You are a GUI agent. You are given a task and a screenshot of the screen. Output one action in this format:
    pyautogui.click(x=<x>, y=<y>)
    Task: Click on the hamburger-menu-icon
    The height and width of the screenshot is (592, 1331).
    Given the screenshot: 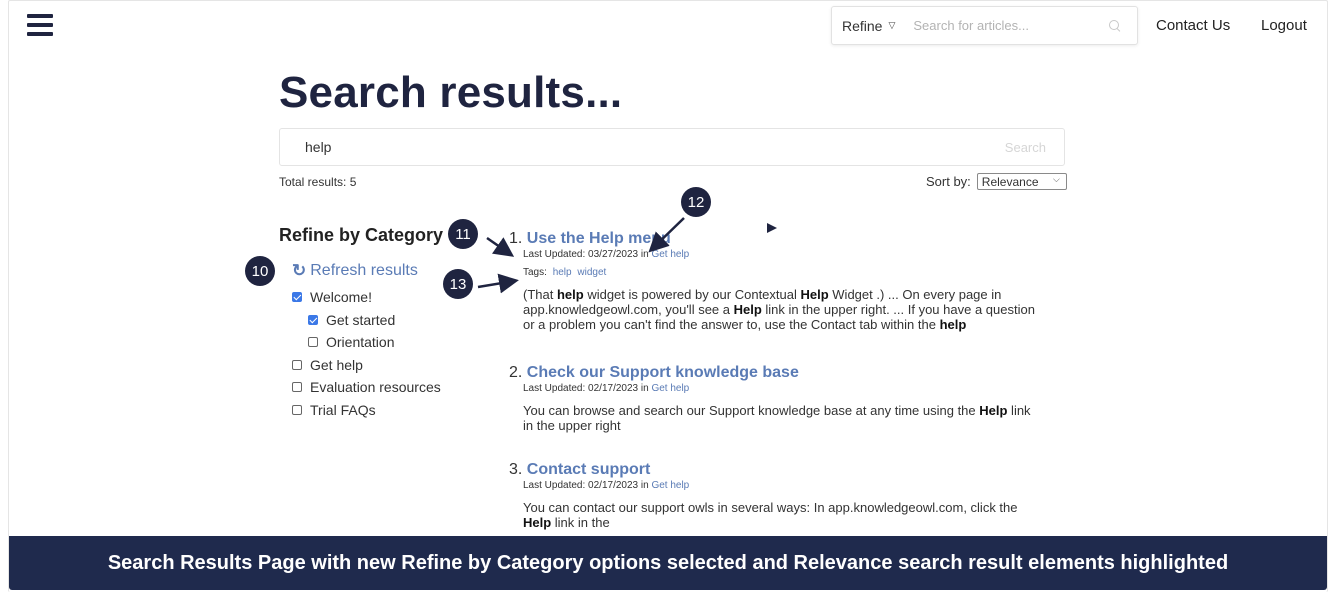 What is the action you would take?
    pyautogui.click(x=40, y=25)
    